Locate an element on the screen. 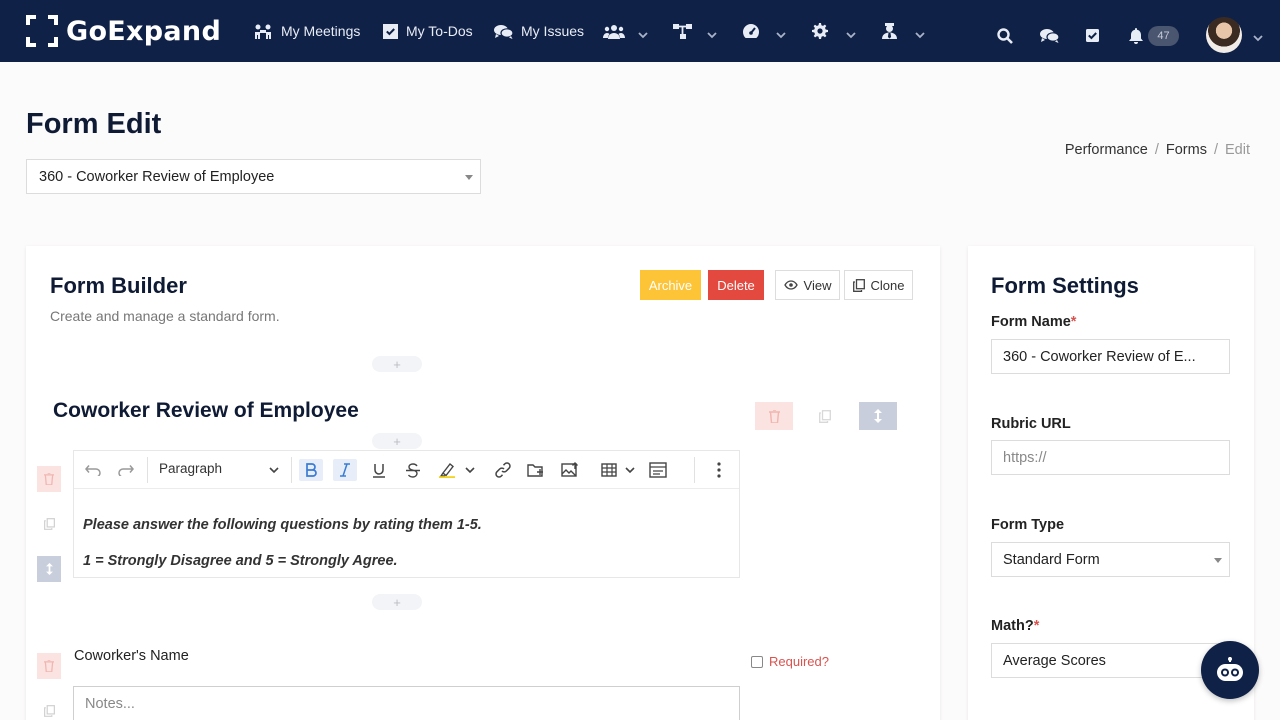  nav-settings-menu is located at coordinates (824, 31).